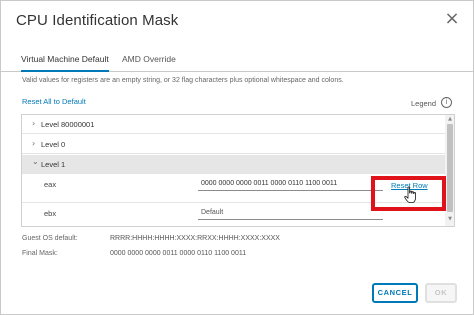  I want to click on cancel-button: CANCEL, so click(395, 293).